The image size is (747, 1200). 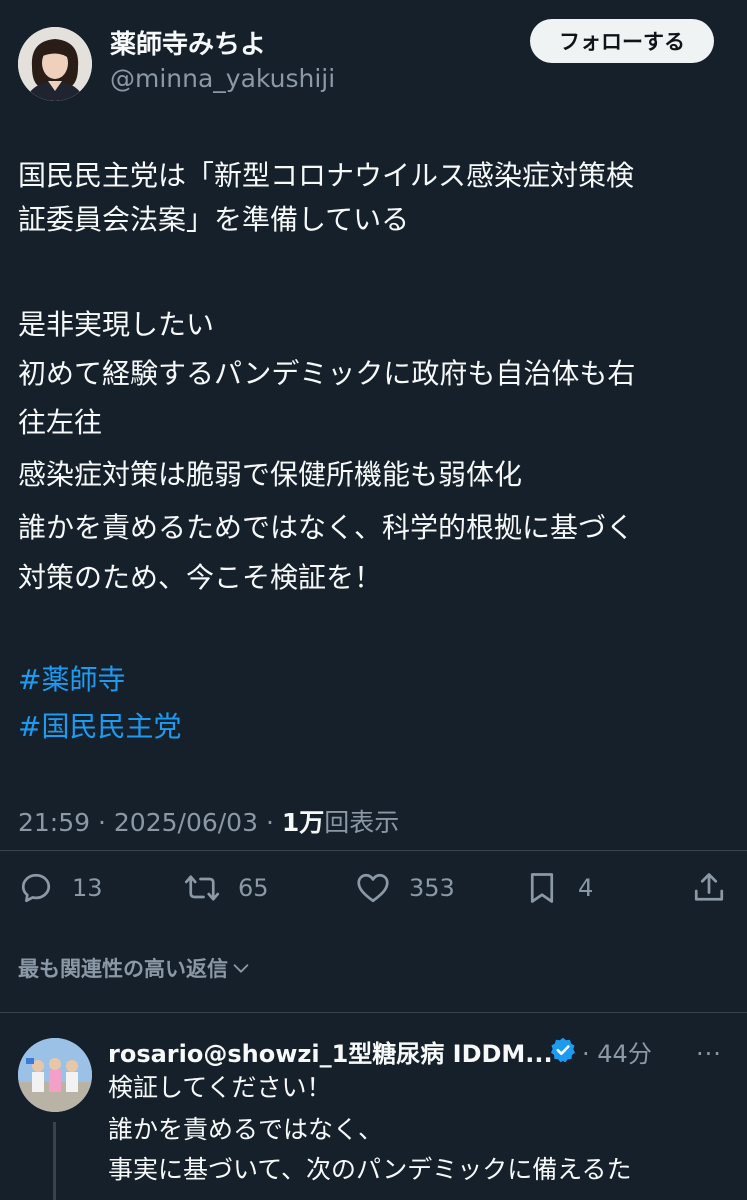 What do you see at coordinates (241, 968) in the screenshot?
I see `chevron-down-icon` at bounding box center [241, 968].